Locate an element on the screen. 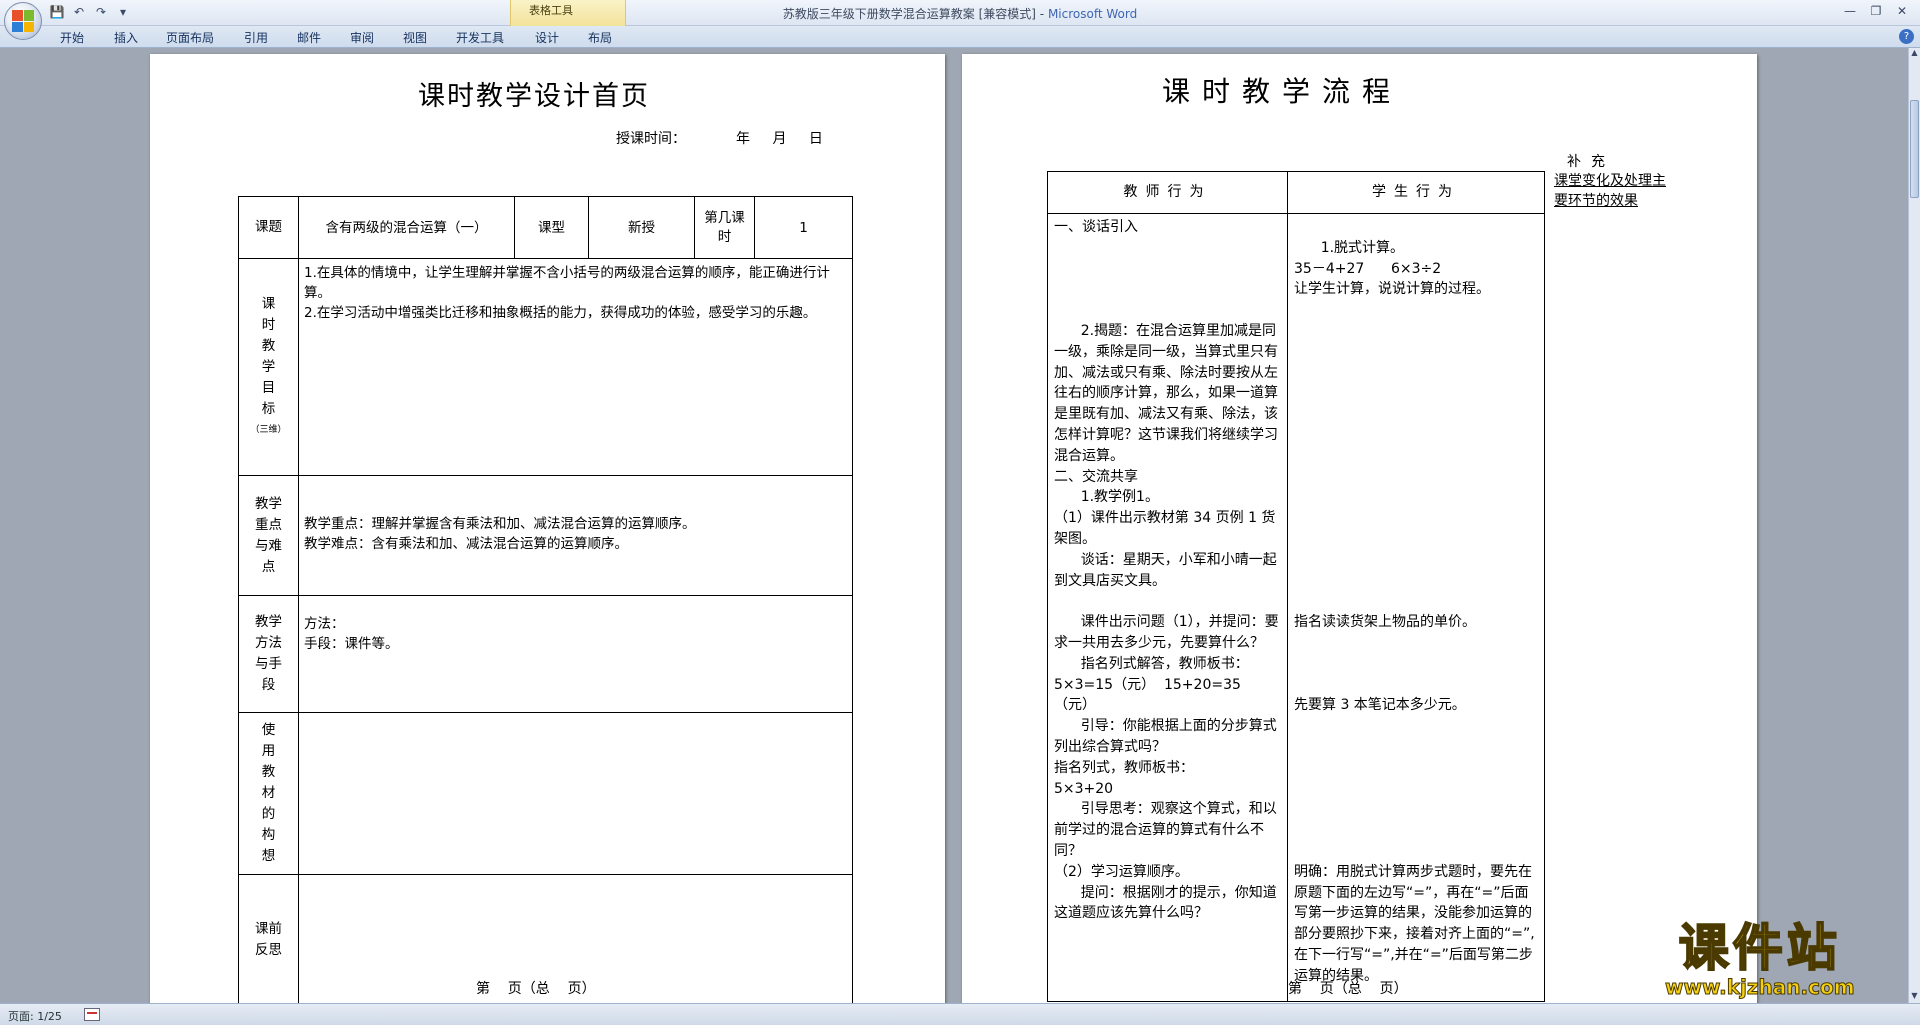 The image size is (1920, 1025). document-name: 苏教版三年级下册数学混合运算教案 [兼容模式] is located at coordinates (909, 14).